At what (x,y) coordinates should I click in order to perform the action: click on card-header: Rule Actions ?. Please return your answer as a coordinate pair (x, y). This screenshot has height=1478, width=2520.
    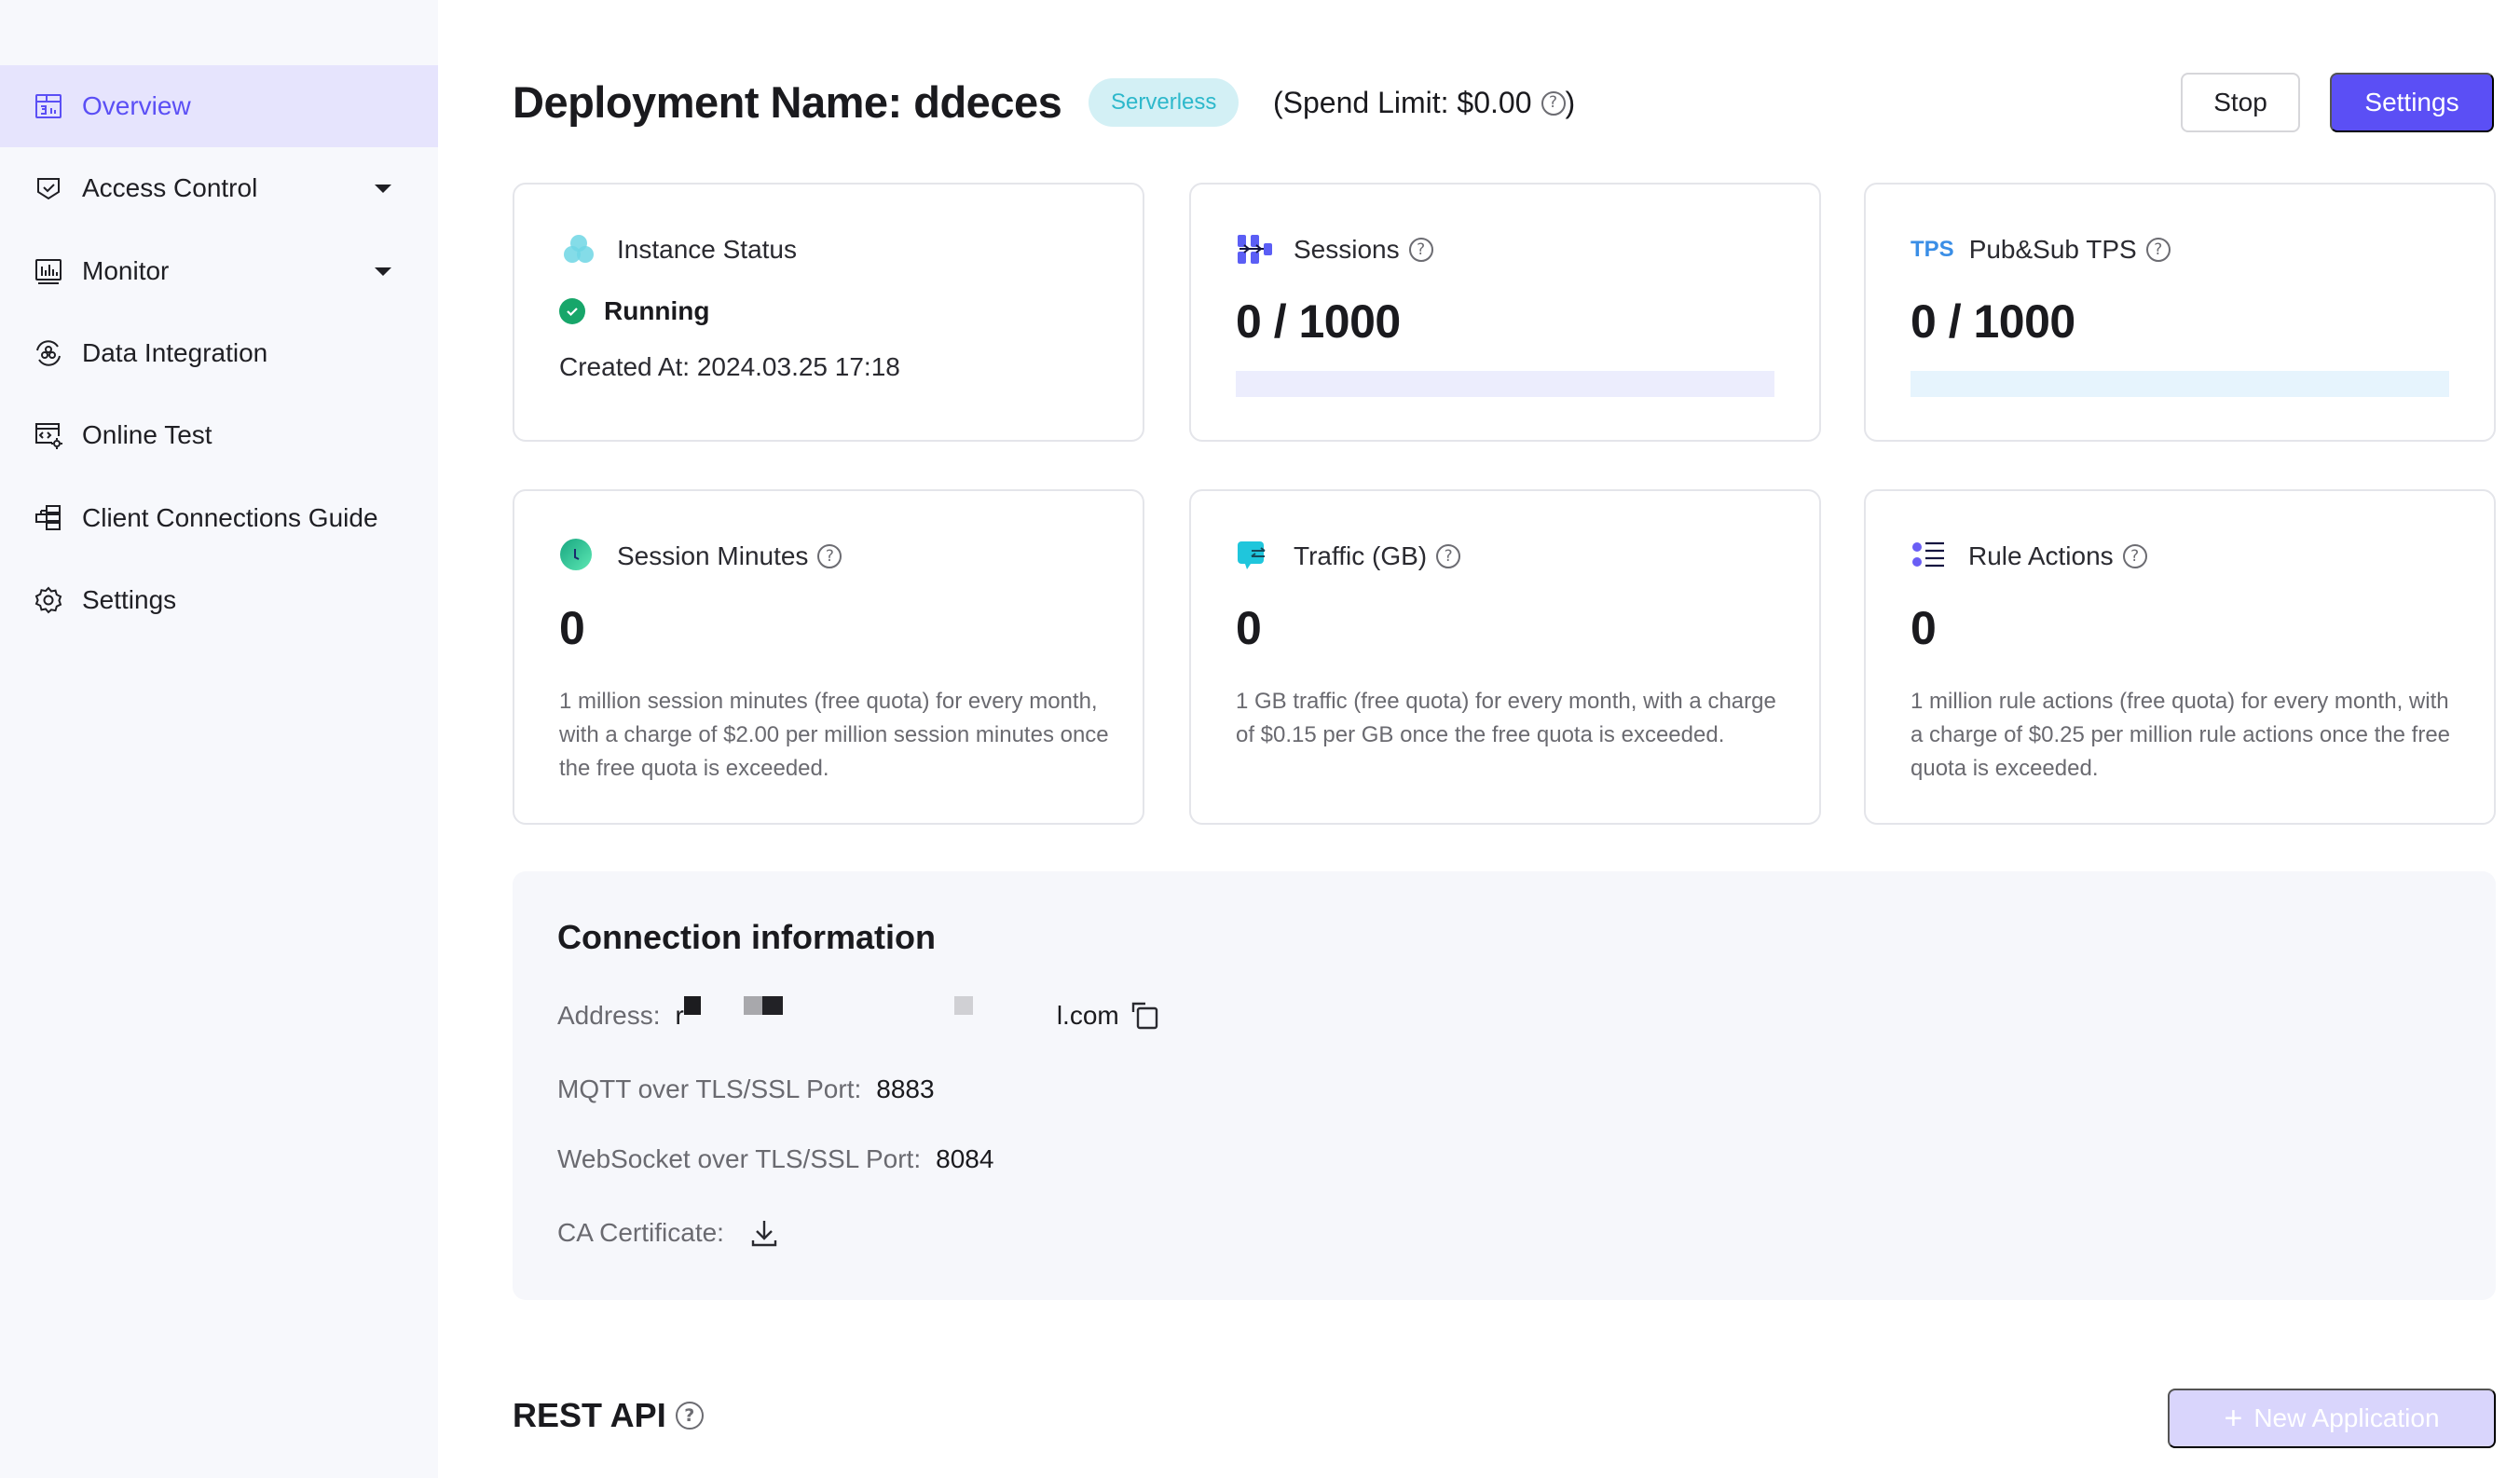
    Looking at the image, I should click on (2029, 556).